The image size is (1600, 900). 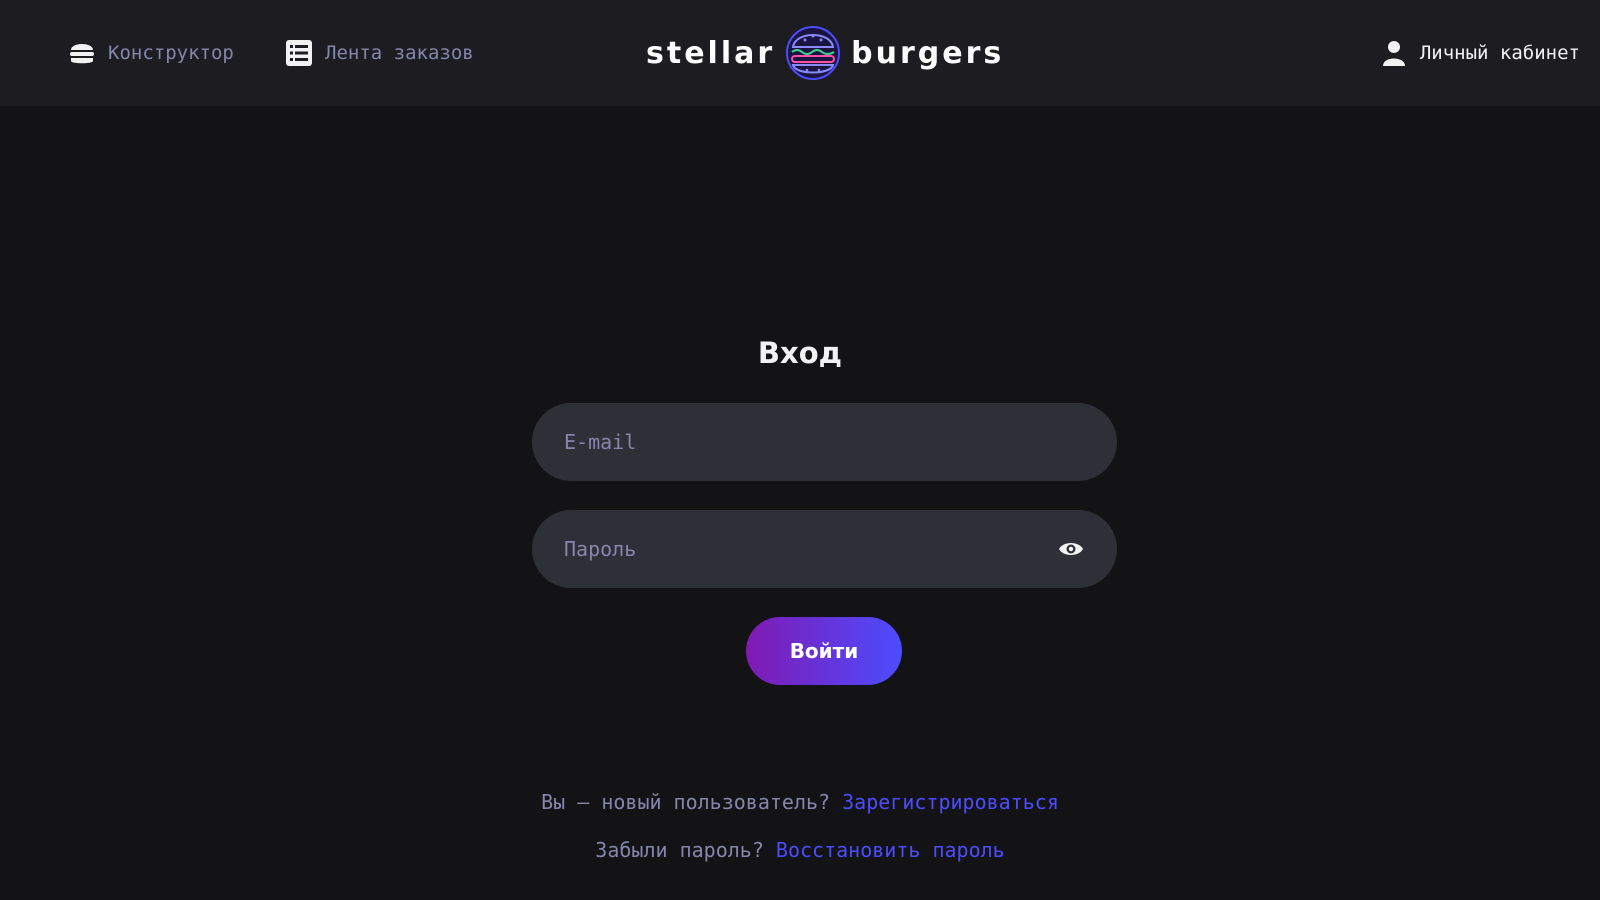 I want to click on register-link: Зарегистрироваться, so click(x=950, y=802).